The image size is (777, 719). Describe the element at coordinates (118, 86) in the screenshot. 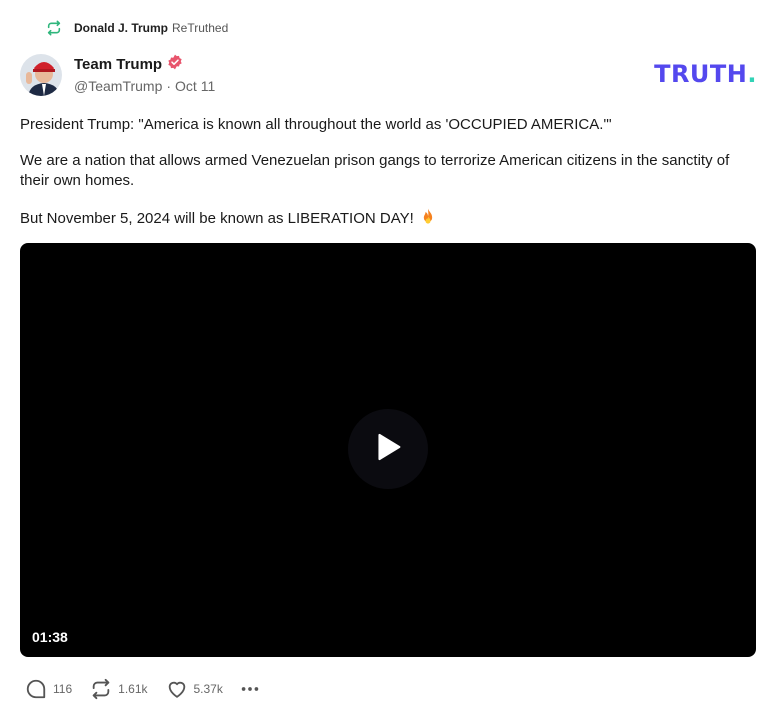

I see `author-handle: @TeamTrump` at that location.